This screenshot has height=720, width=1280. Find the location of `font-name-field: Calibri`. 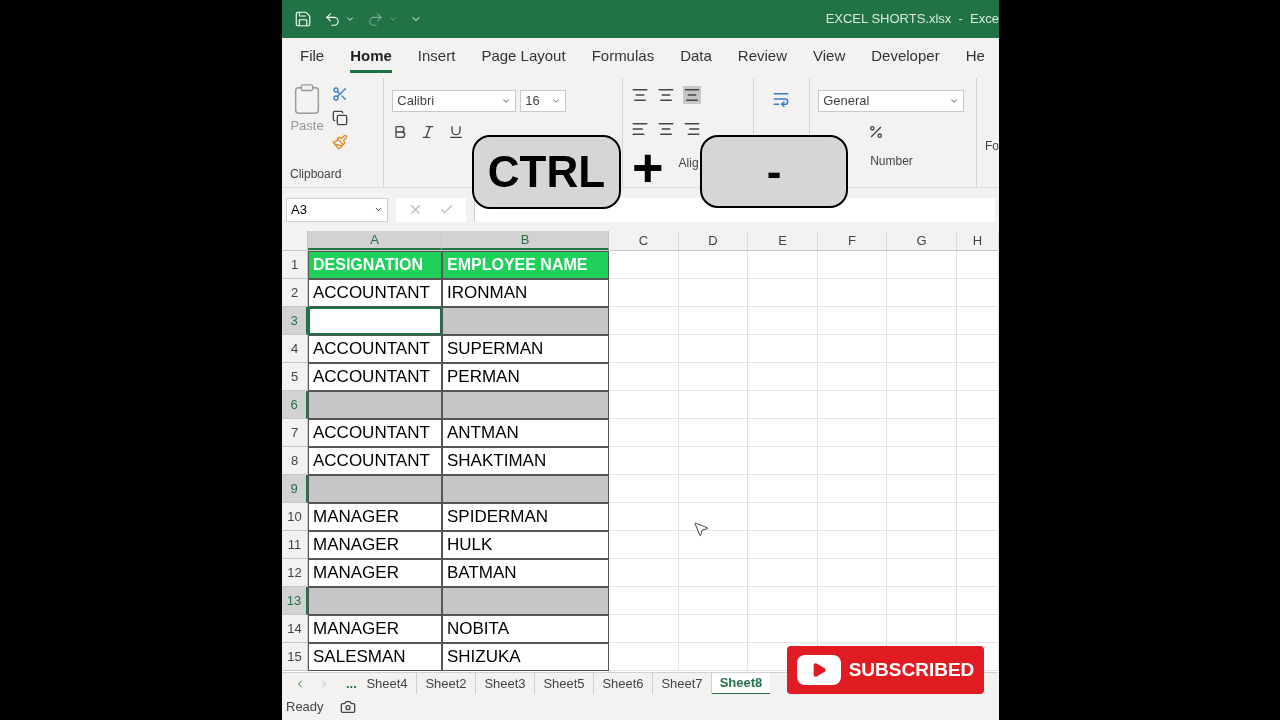

font-name-field: Calibri is located at coordinates (454, 101).